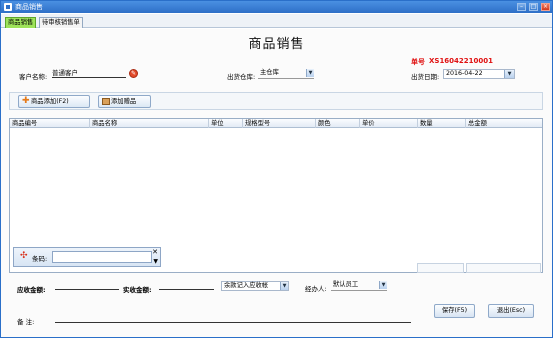  What do you see at coordinates (545, 7) in the screenshot?
I see `close-icon: ×` at bounding box center [545, 7].